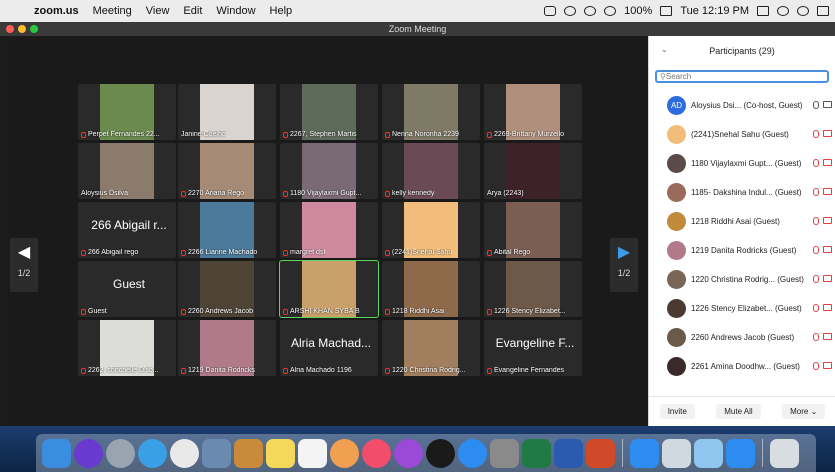 This screenshot has width=835, height=472. Describe the element at coordinates (638, 11) in the screenshot. I see `battery-level: 100%` at that location.